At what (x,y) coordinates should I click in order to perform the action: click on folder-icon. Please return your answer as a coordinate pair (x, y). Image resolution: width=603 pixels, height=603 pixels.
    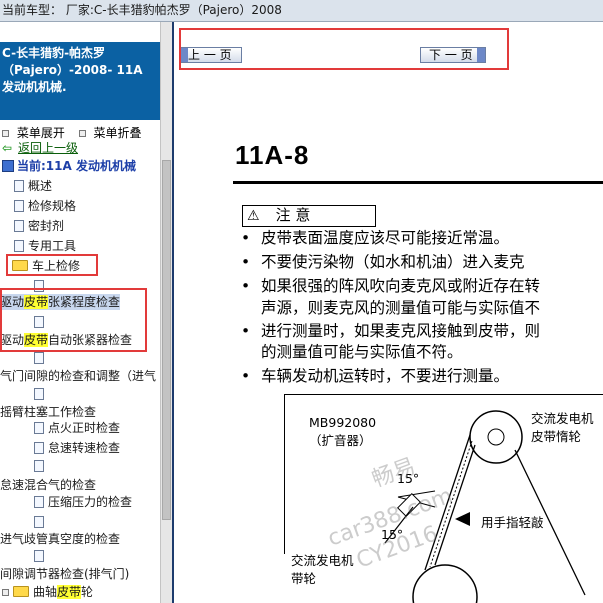
    Looking at the image, I should click on (21, 591).